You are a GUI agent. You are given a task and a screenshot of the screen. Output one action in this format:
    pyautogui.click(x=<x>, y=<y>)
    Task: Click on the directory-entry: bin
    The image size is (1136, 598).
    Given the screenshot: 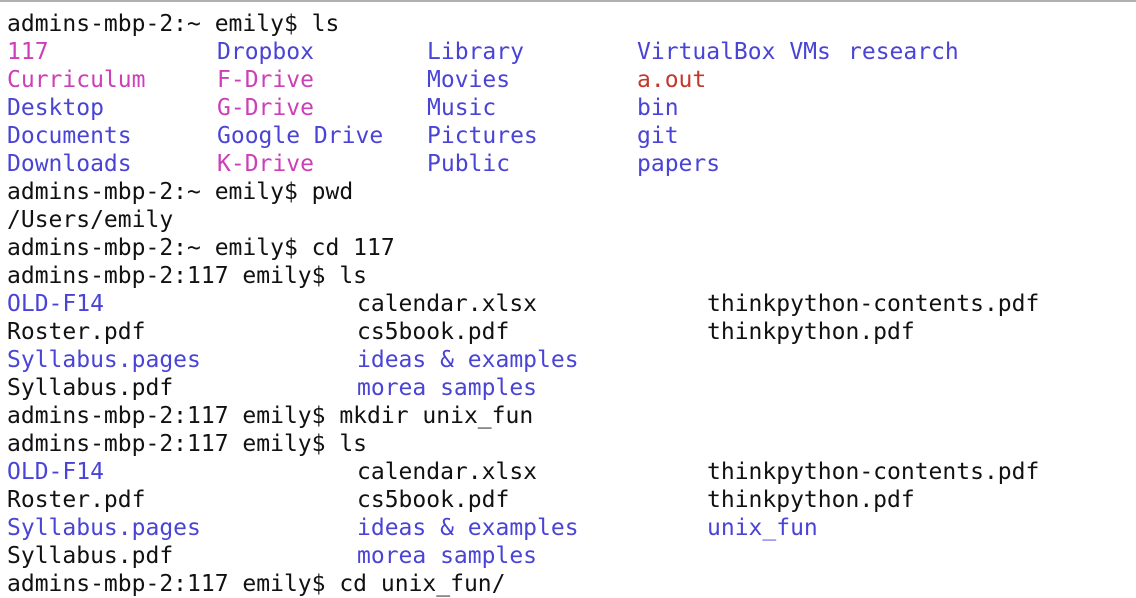 What is the action you would take?
    pyautogui.click(x=658, y=108)
    